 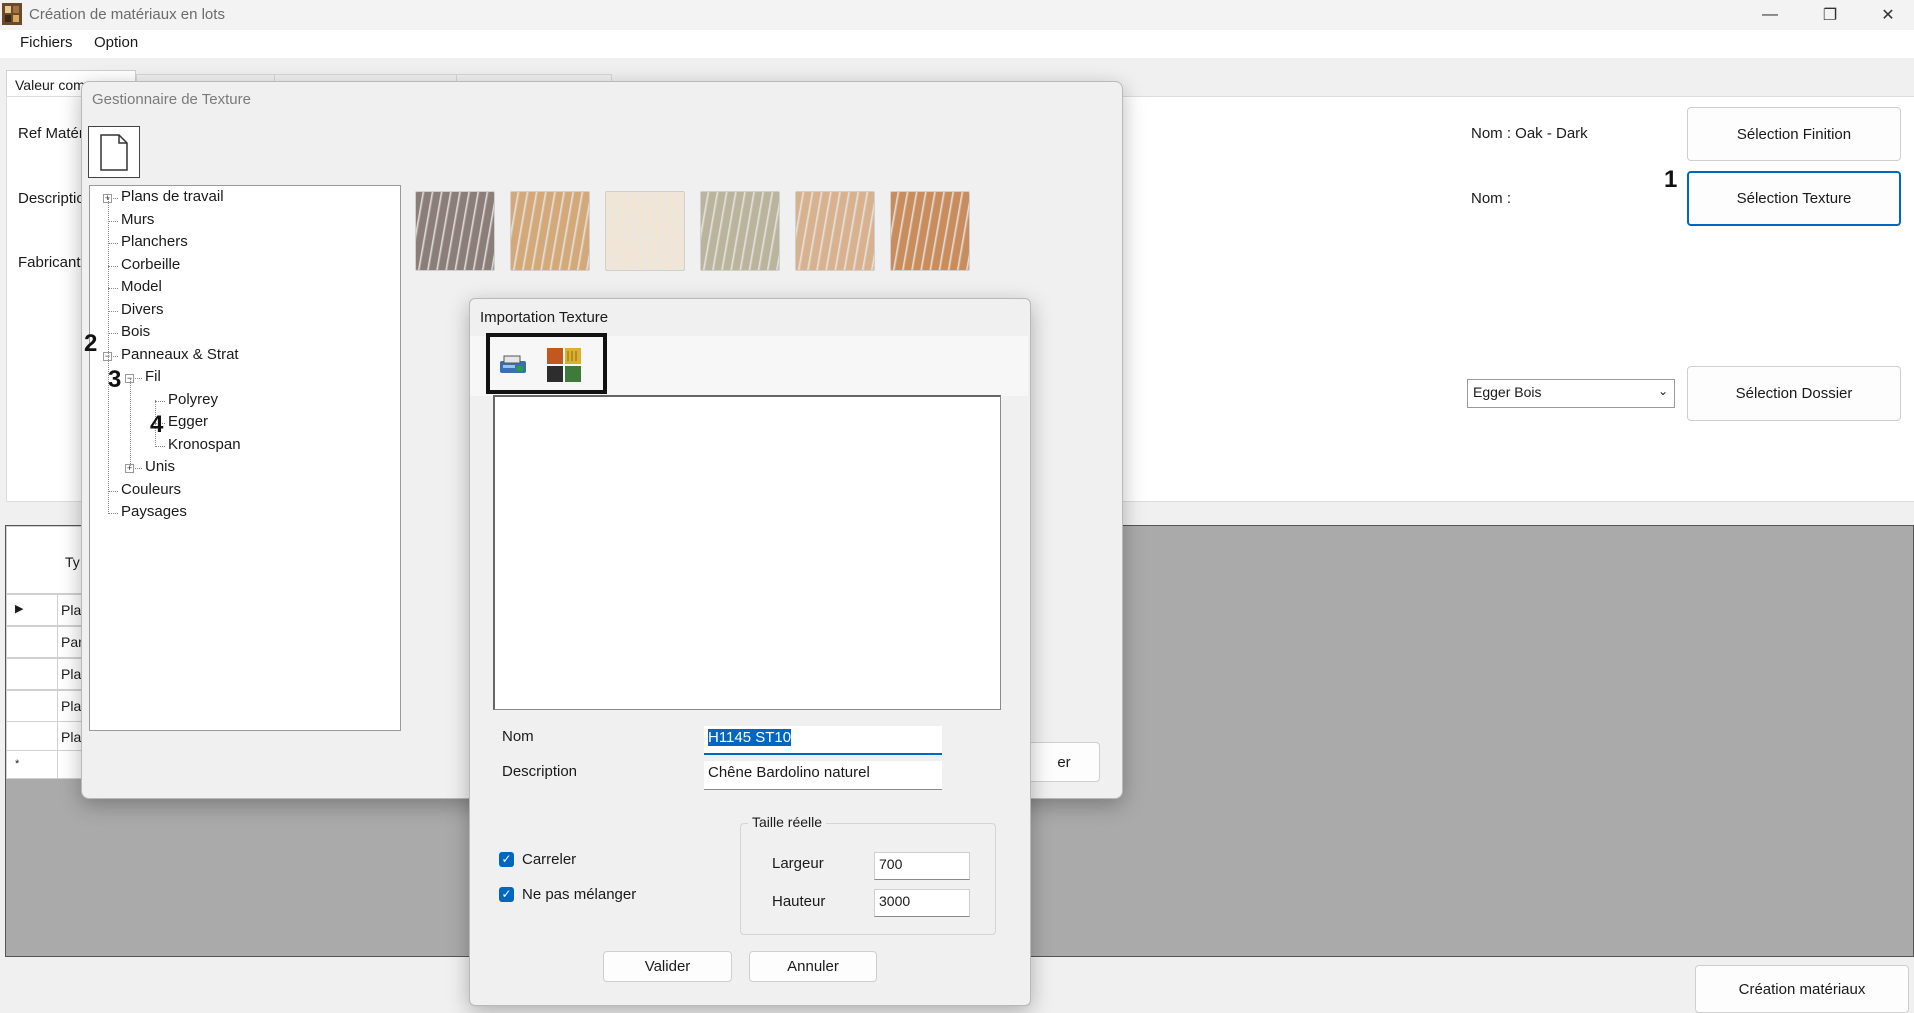 What do you see at coordinates (1064, 762) in the screenshot?
I see `partial-button: er` at bounding box center [1064, 762].